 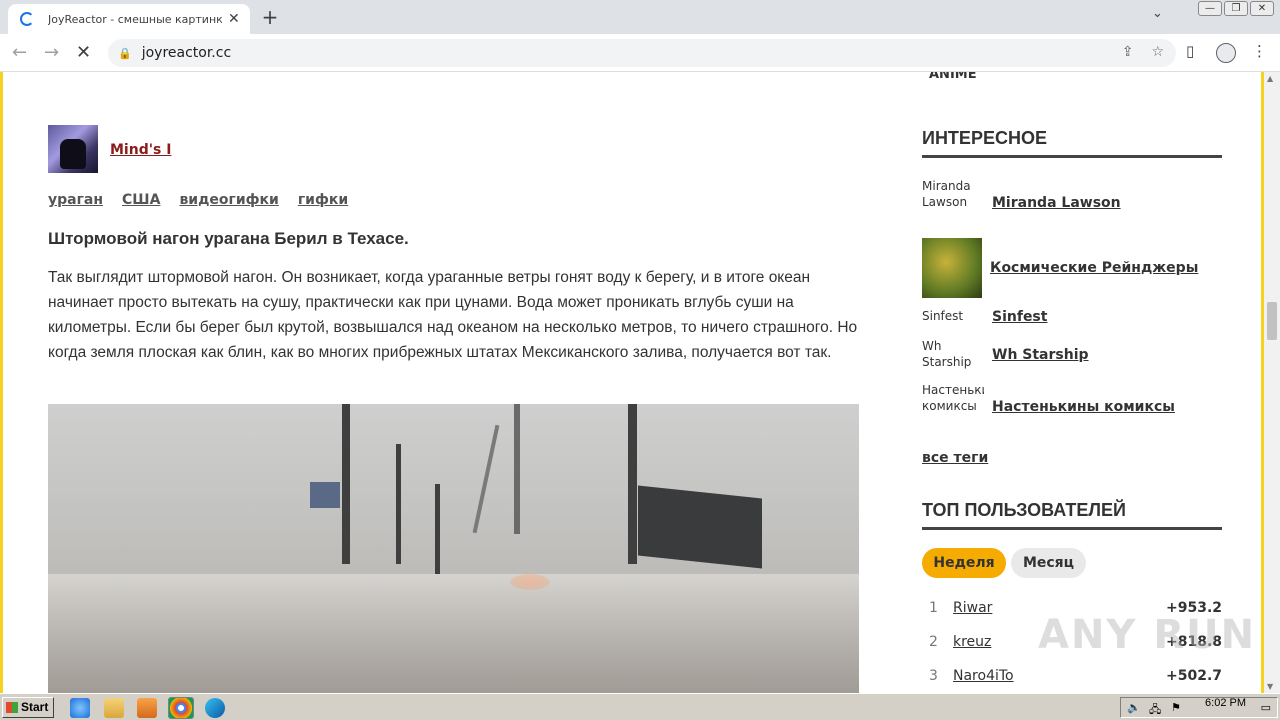 I want to click on flag-notification-icon: ⚑, so click(x=1176, y=707).